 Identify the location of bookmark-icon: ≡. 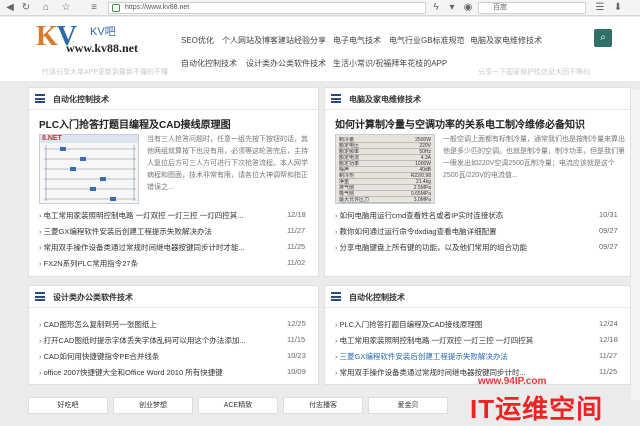
(94, 8).